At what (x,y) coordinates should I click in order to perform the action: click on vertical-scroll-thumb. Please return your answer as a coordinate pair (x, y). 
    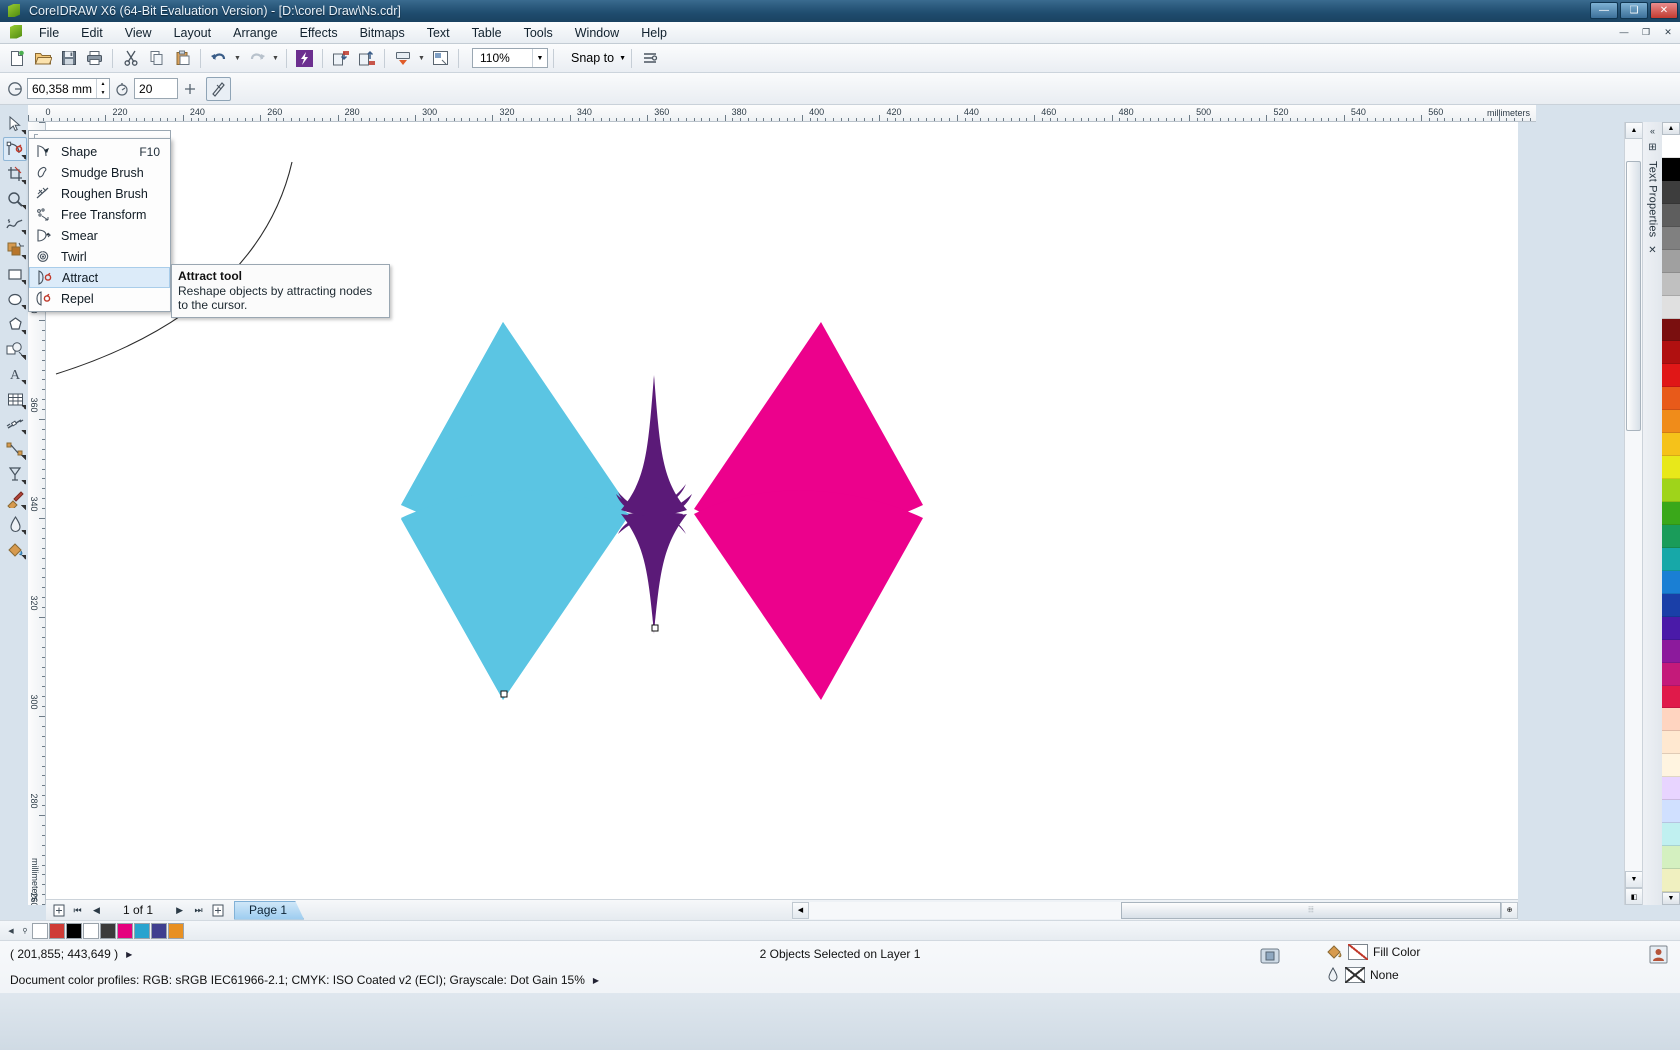
    Looking at the image, I should click on (1633, 296).